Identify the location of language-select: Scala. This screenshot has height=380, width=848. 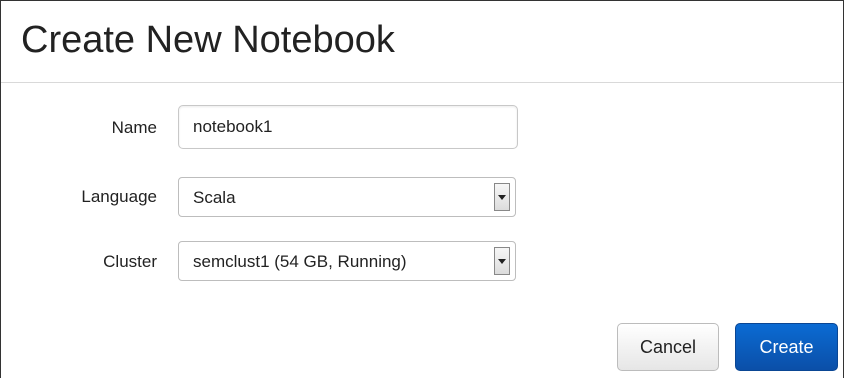
(347, 197).